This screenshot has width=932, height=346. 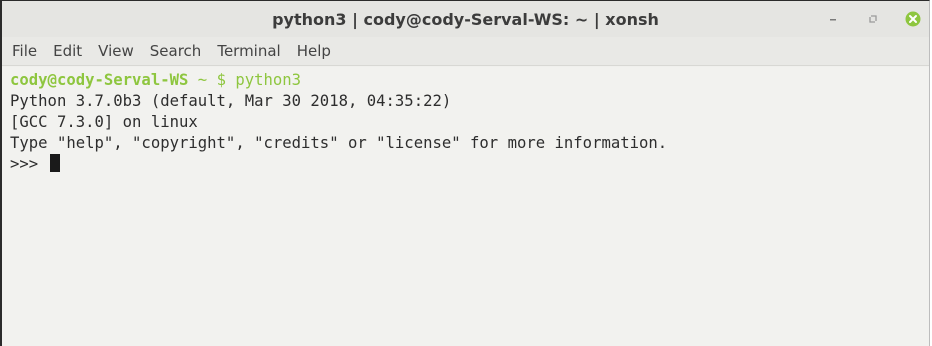 I want to click on menu-help: Help, so click(x=314, y=51).